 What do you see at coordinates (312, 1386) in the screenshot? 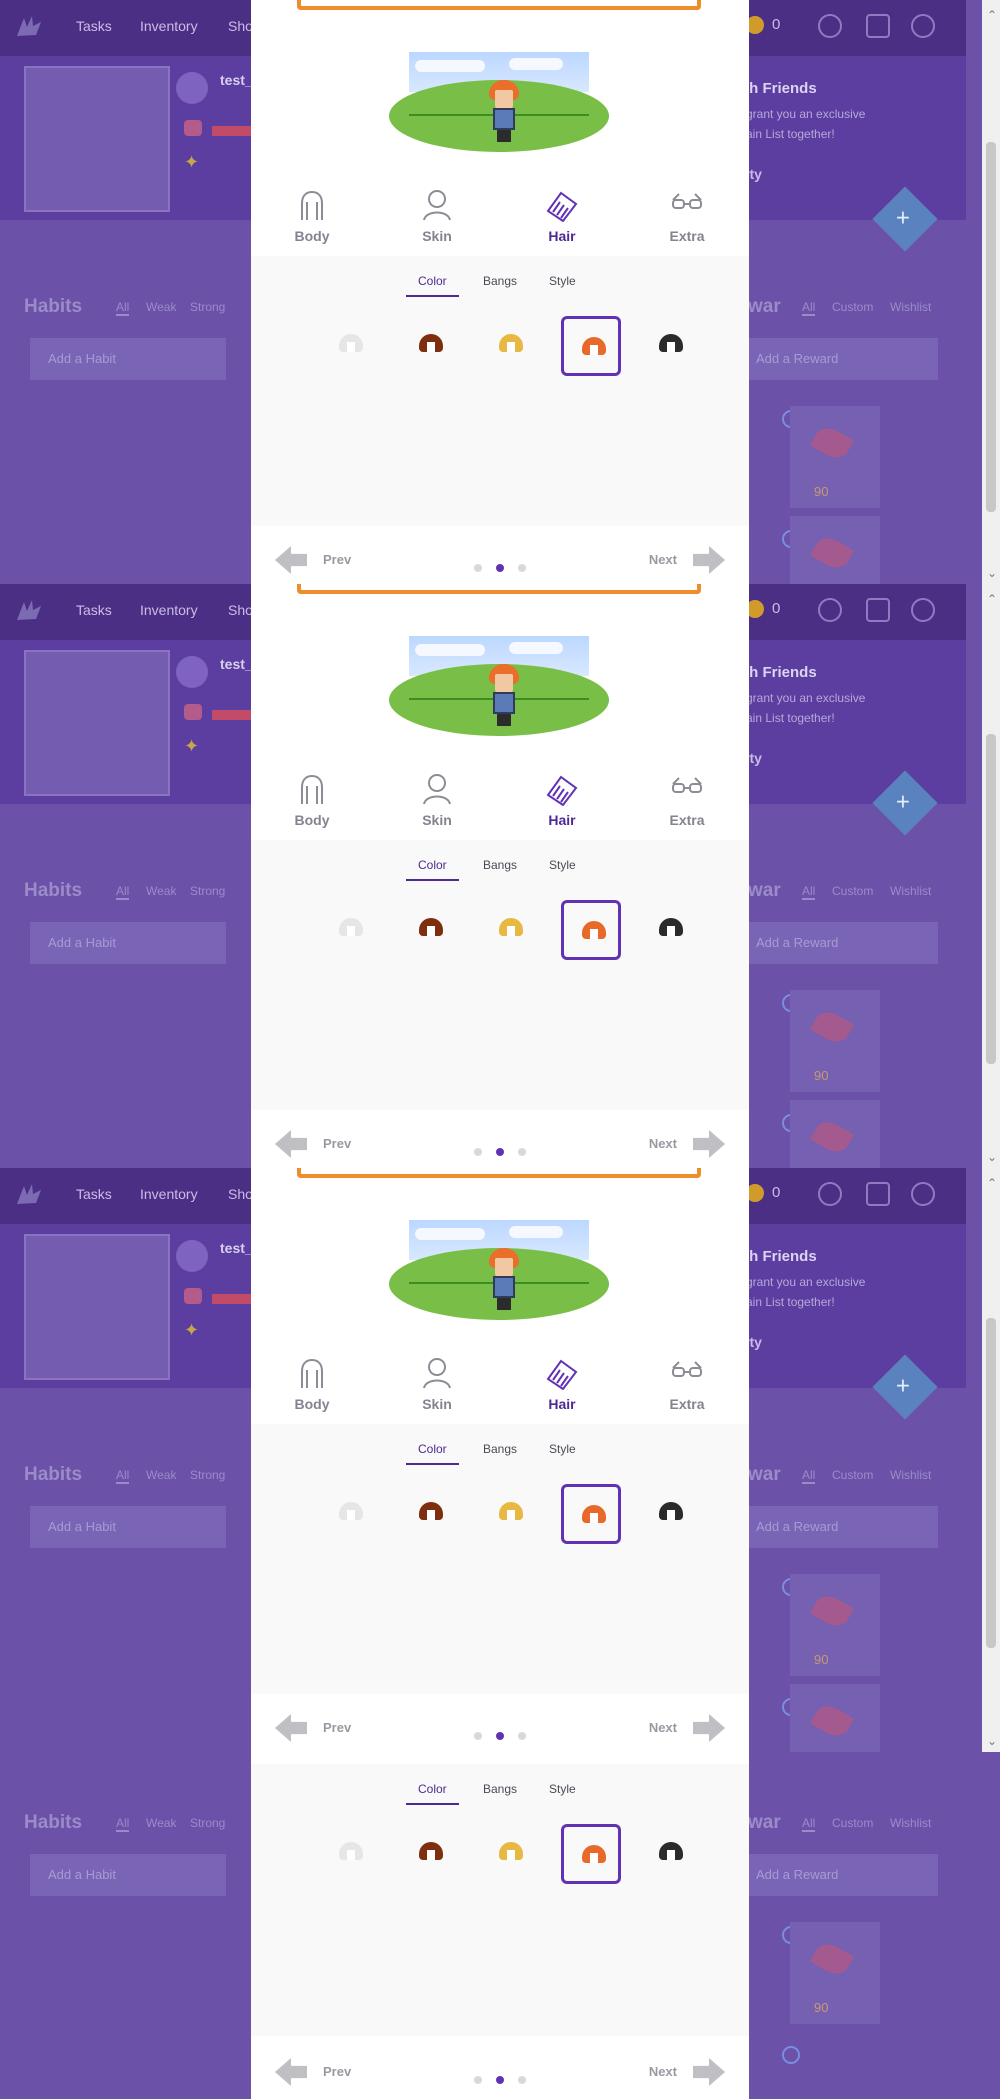
I see `tab-body: Body` at bounding box center [312, 1386].